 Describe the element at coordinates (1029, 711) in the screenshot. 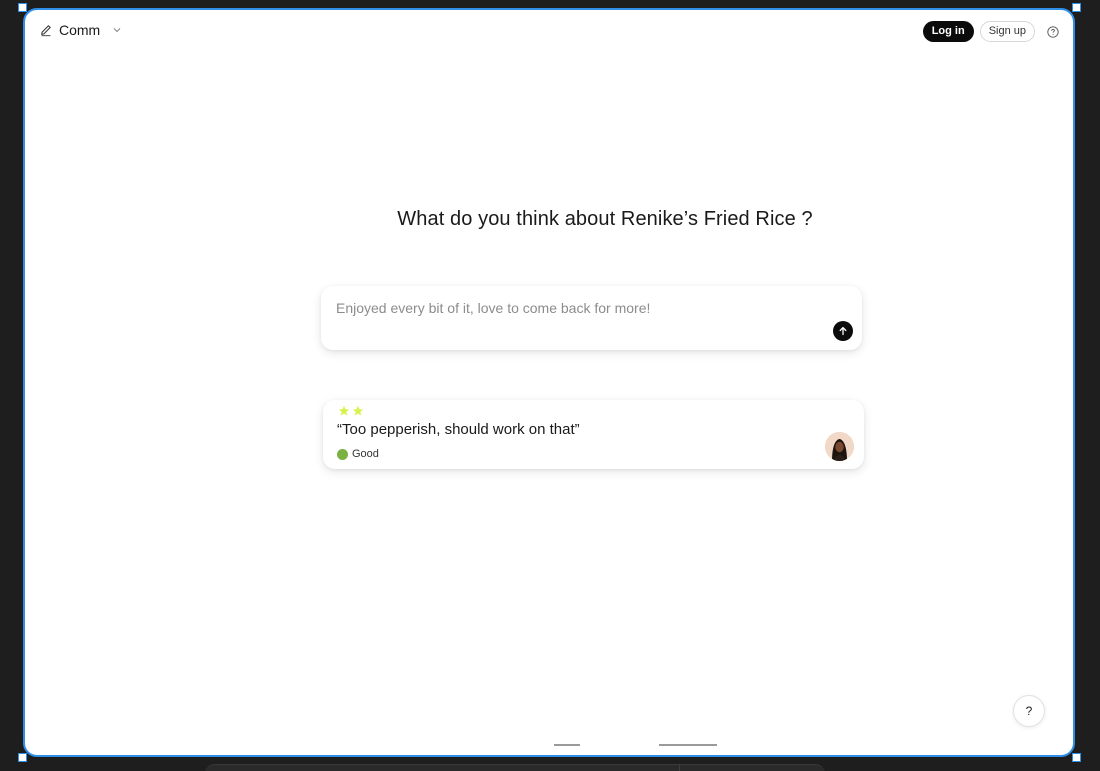

I see `help-button: ?` at that location.